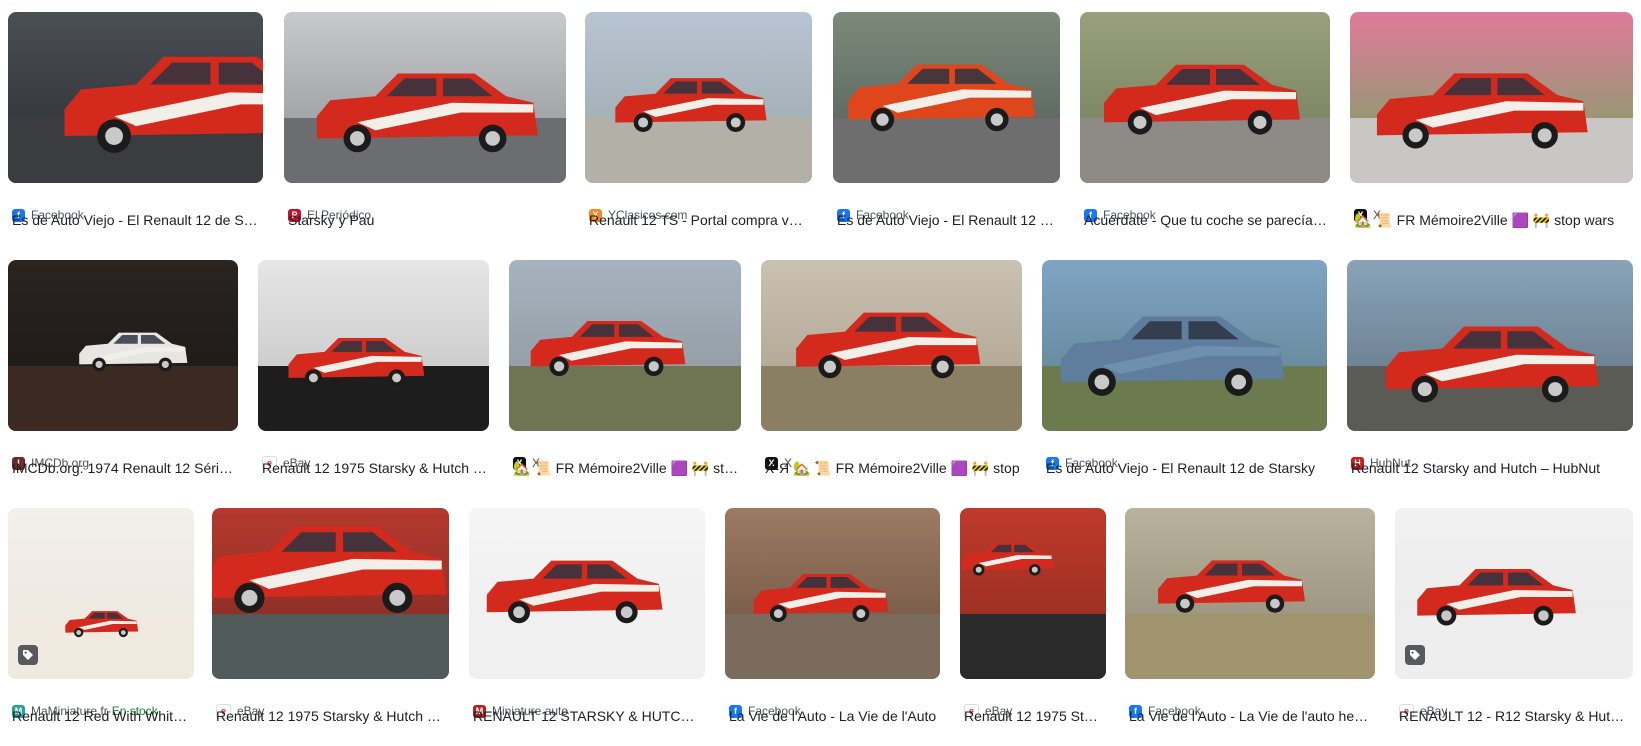  What do you see at coordinates (1034, 716) in the screenshot?
I see `result-title: Renault 12 1975 Starsky` at bounding box center [1034, 716].